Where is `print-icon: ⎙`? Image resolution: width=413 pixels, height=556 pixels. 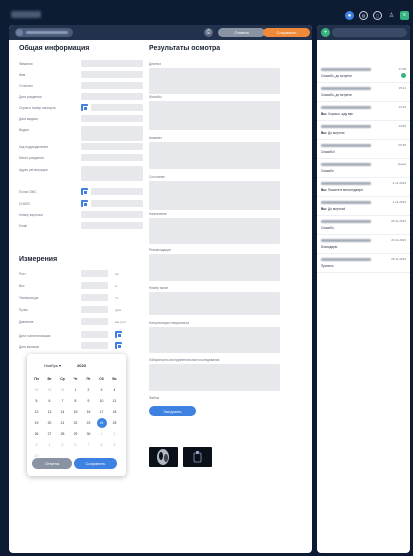 print-icon: ⎙ is located at coordinates (208, 32).